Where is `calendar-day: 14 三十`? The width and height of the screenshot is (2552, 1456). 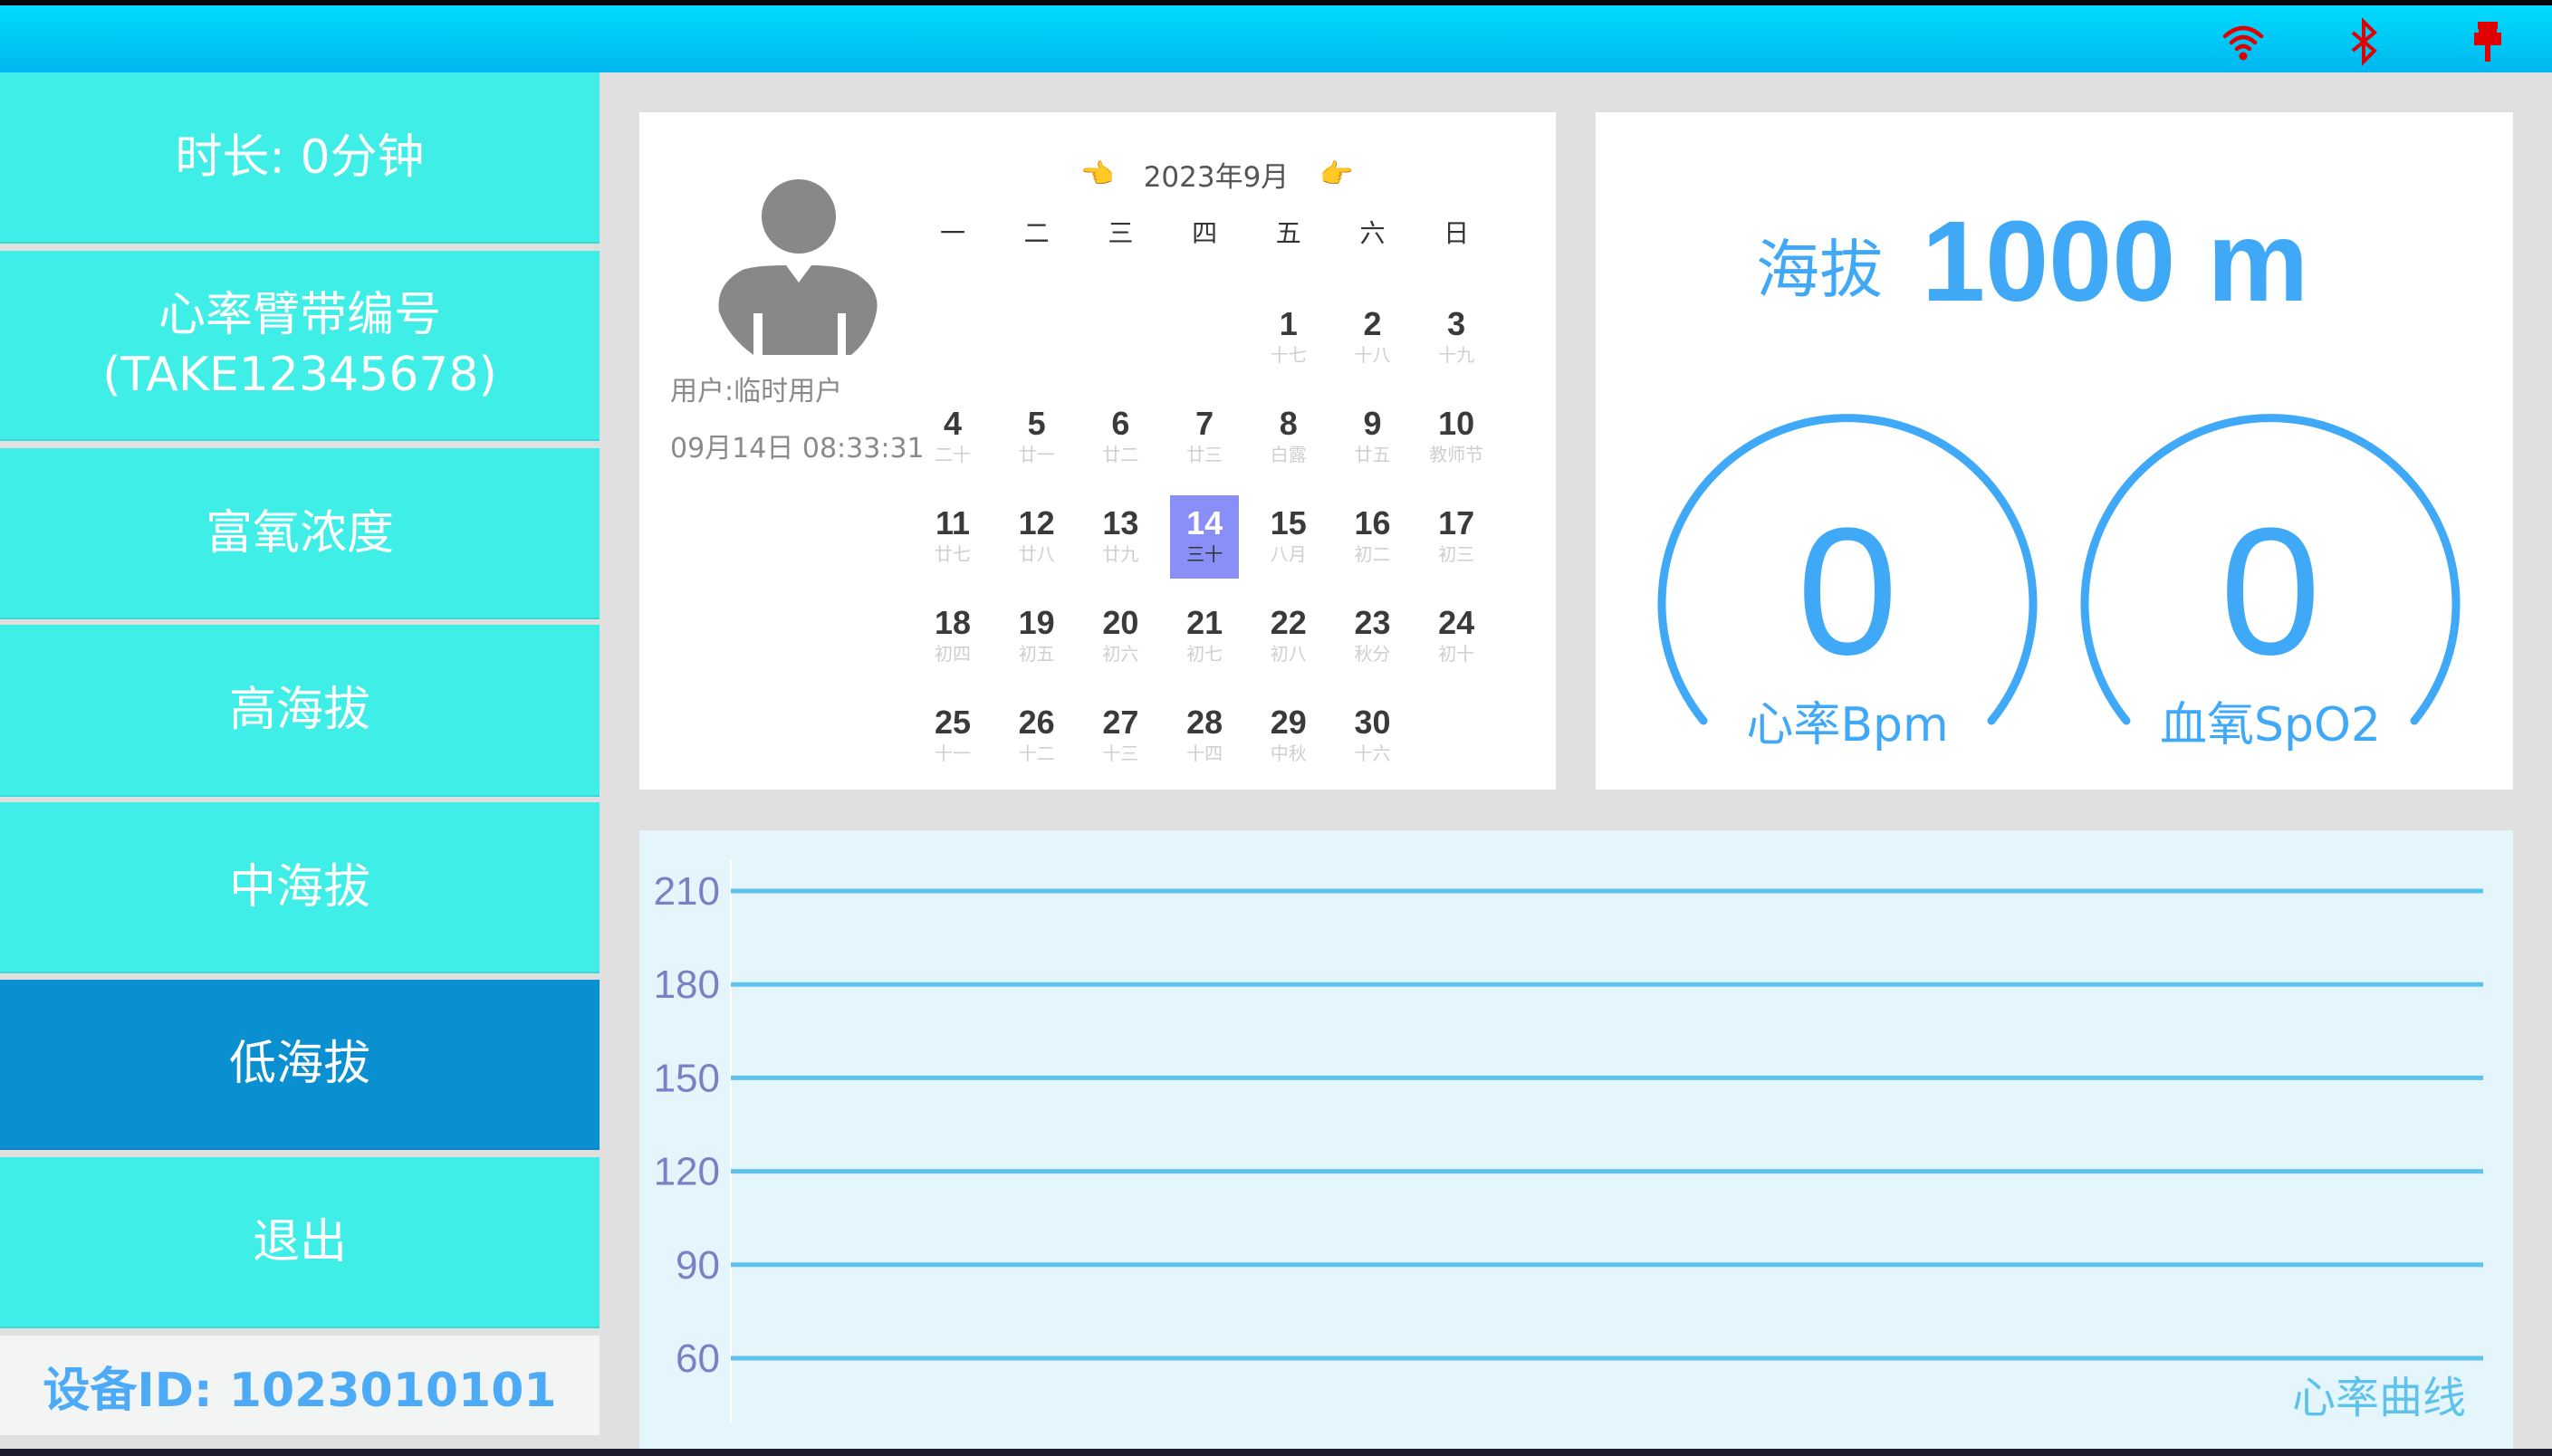
calendar-day: 14 三十 is located at coordinates (1205, 537).